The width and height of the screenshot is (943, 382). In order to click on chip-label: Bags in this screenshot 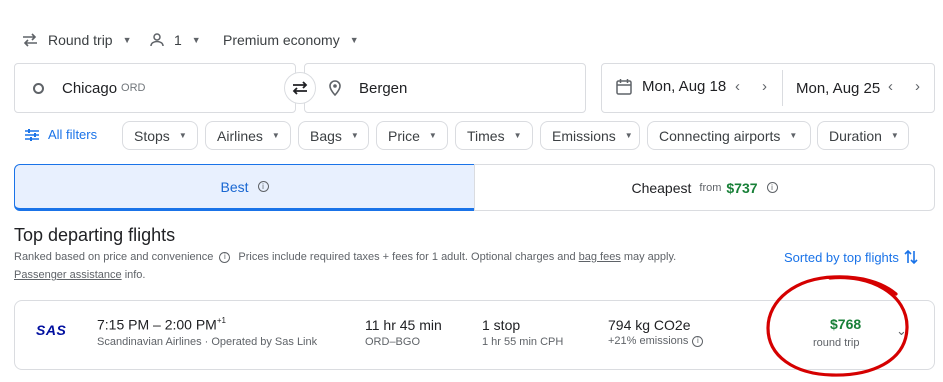, I will do `click(326, 135)`.